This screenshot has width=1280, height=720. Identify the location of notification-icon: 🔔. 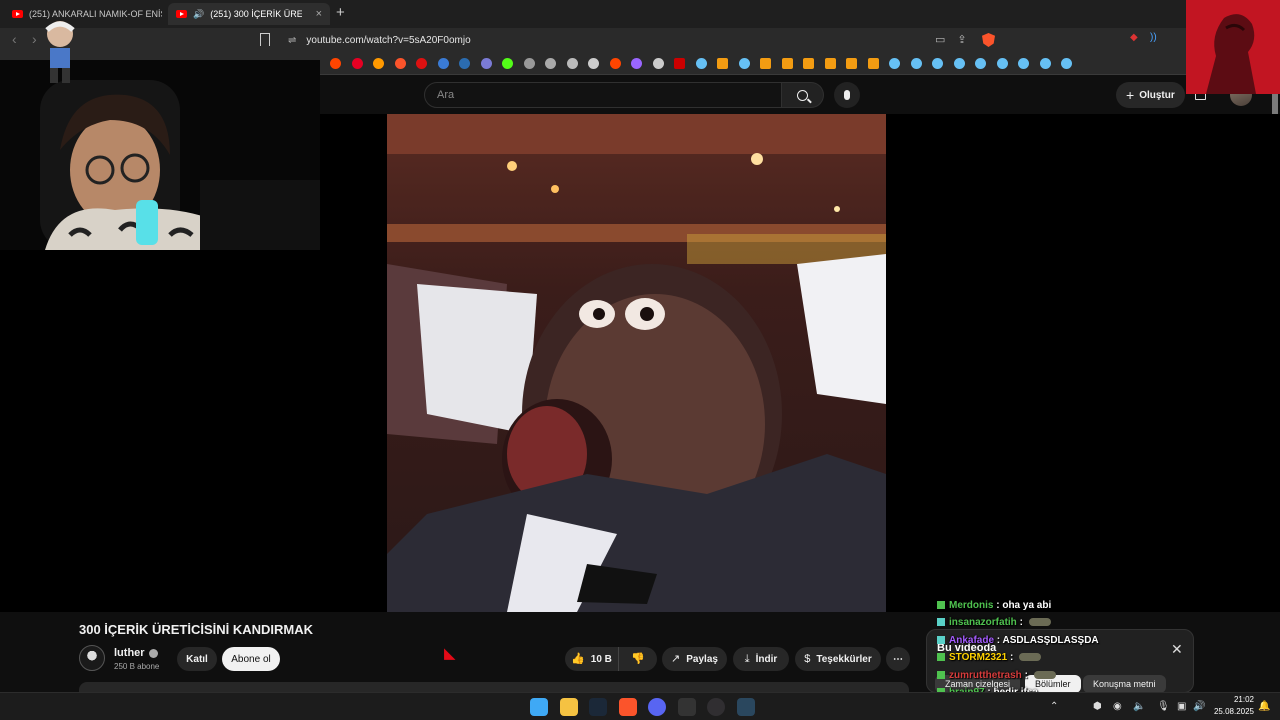
(1264, 706).